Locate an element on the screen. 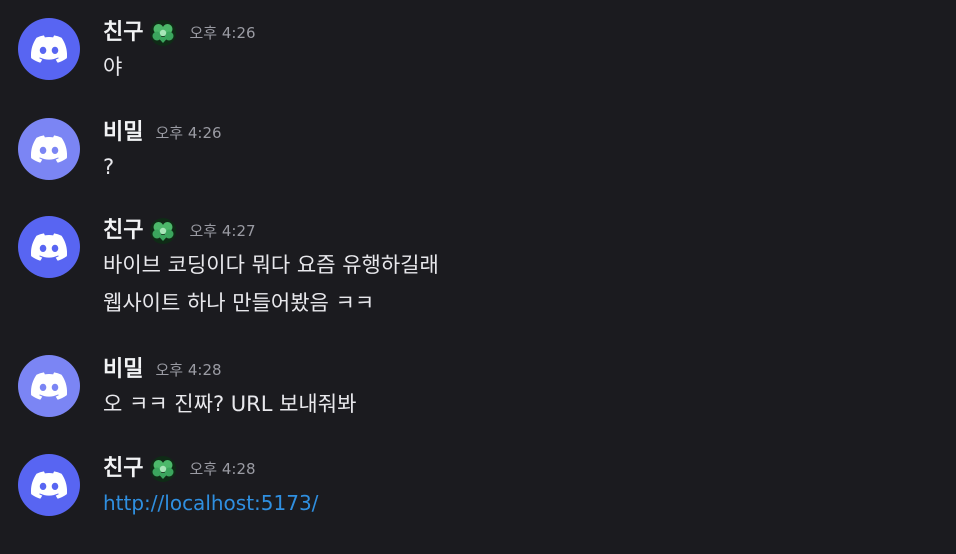  message-header: 비밀 오후 4:26 is located at coordinates (162, 133).